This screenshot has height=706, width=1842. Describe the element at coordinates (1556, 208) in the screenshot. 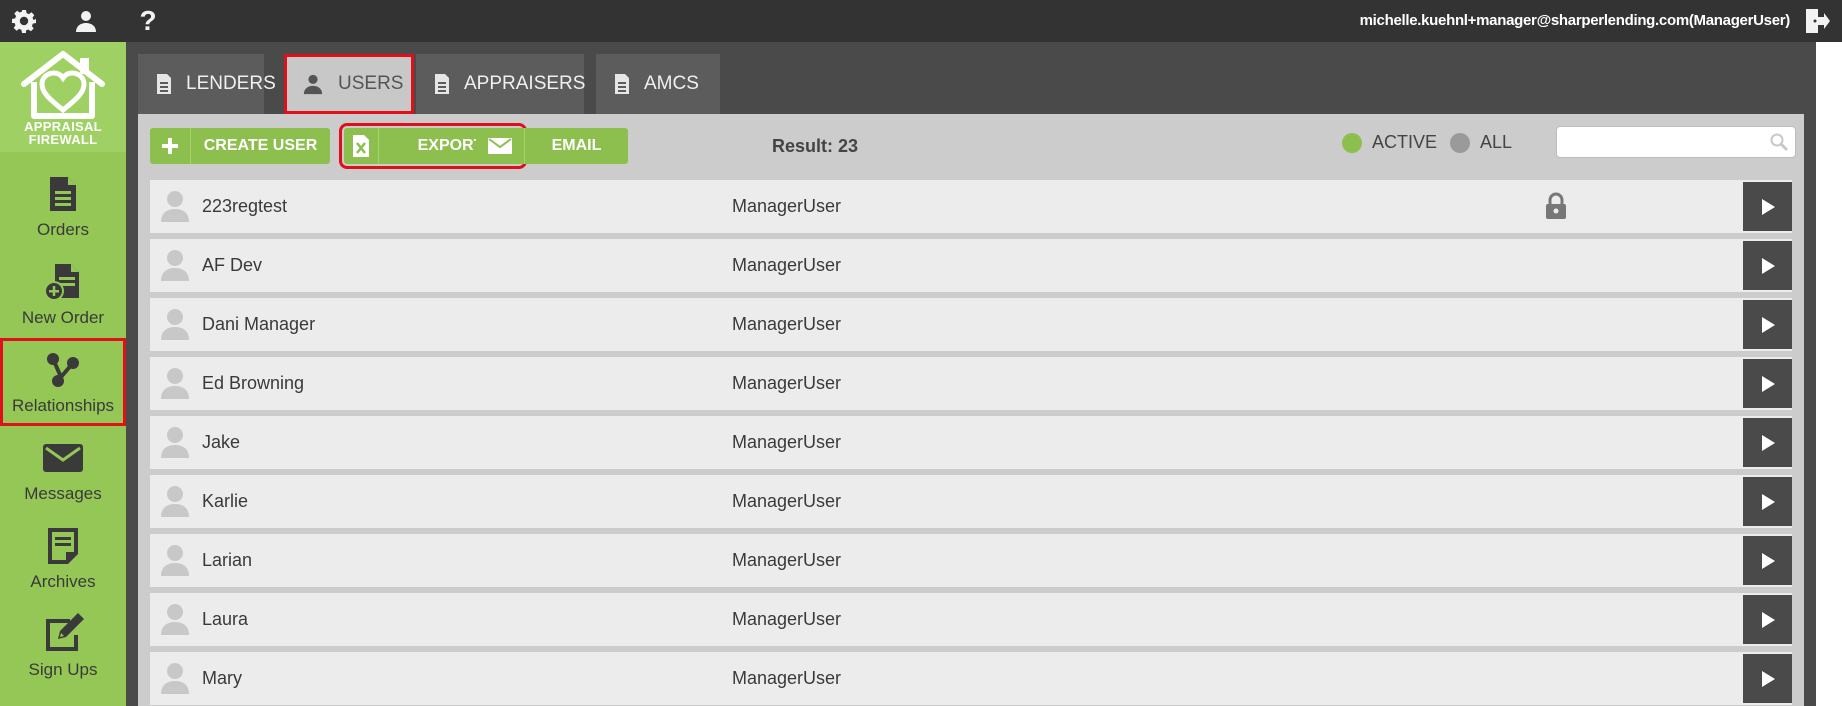

I see `lock-icon` at that location.